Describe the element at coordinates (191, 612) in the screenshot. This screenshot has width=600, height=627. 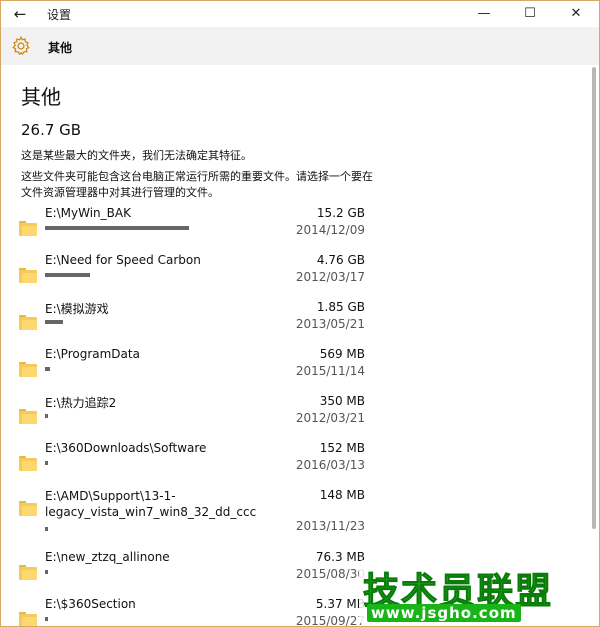
I see `folder-list-item: E:\$360Section 5.37 MB 2015/09/27` at that location.